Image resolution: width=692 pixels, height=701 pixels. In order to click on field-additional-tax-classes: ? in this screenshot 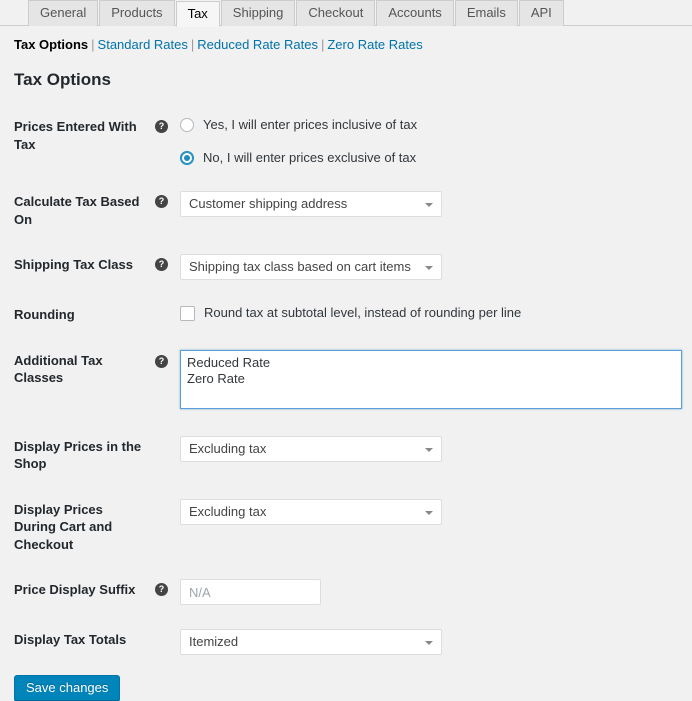, I will do `click(423, 381)`.